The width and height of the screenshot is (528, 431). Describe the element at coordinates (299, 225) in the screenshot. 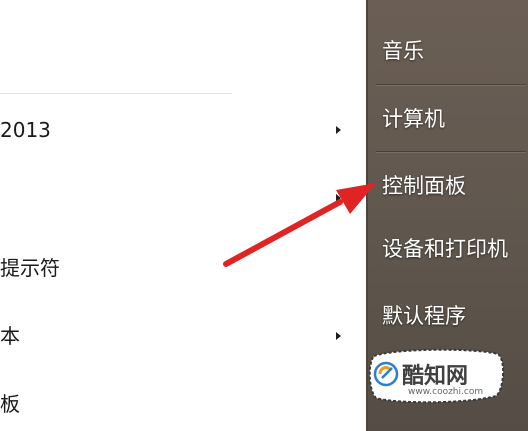

I see `annotation-arrow-icon` at that location.